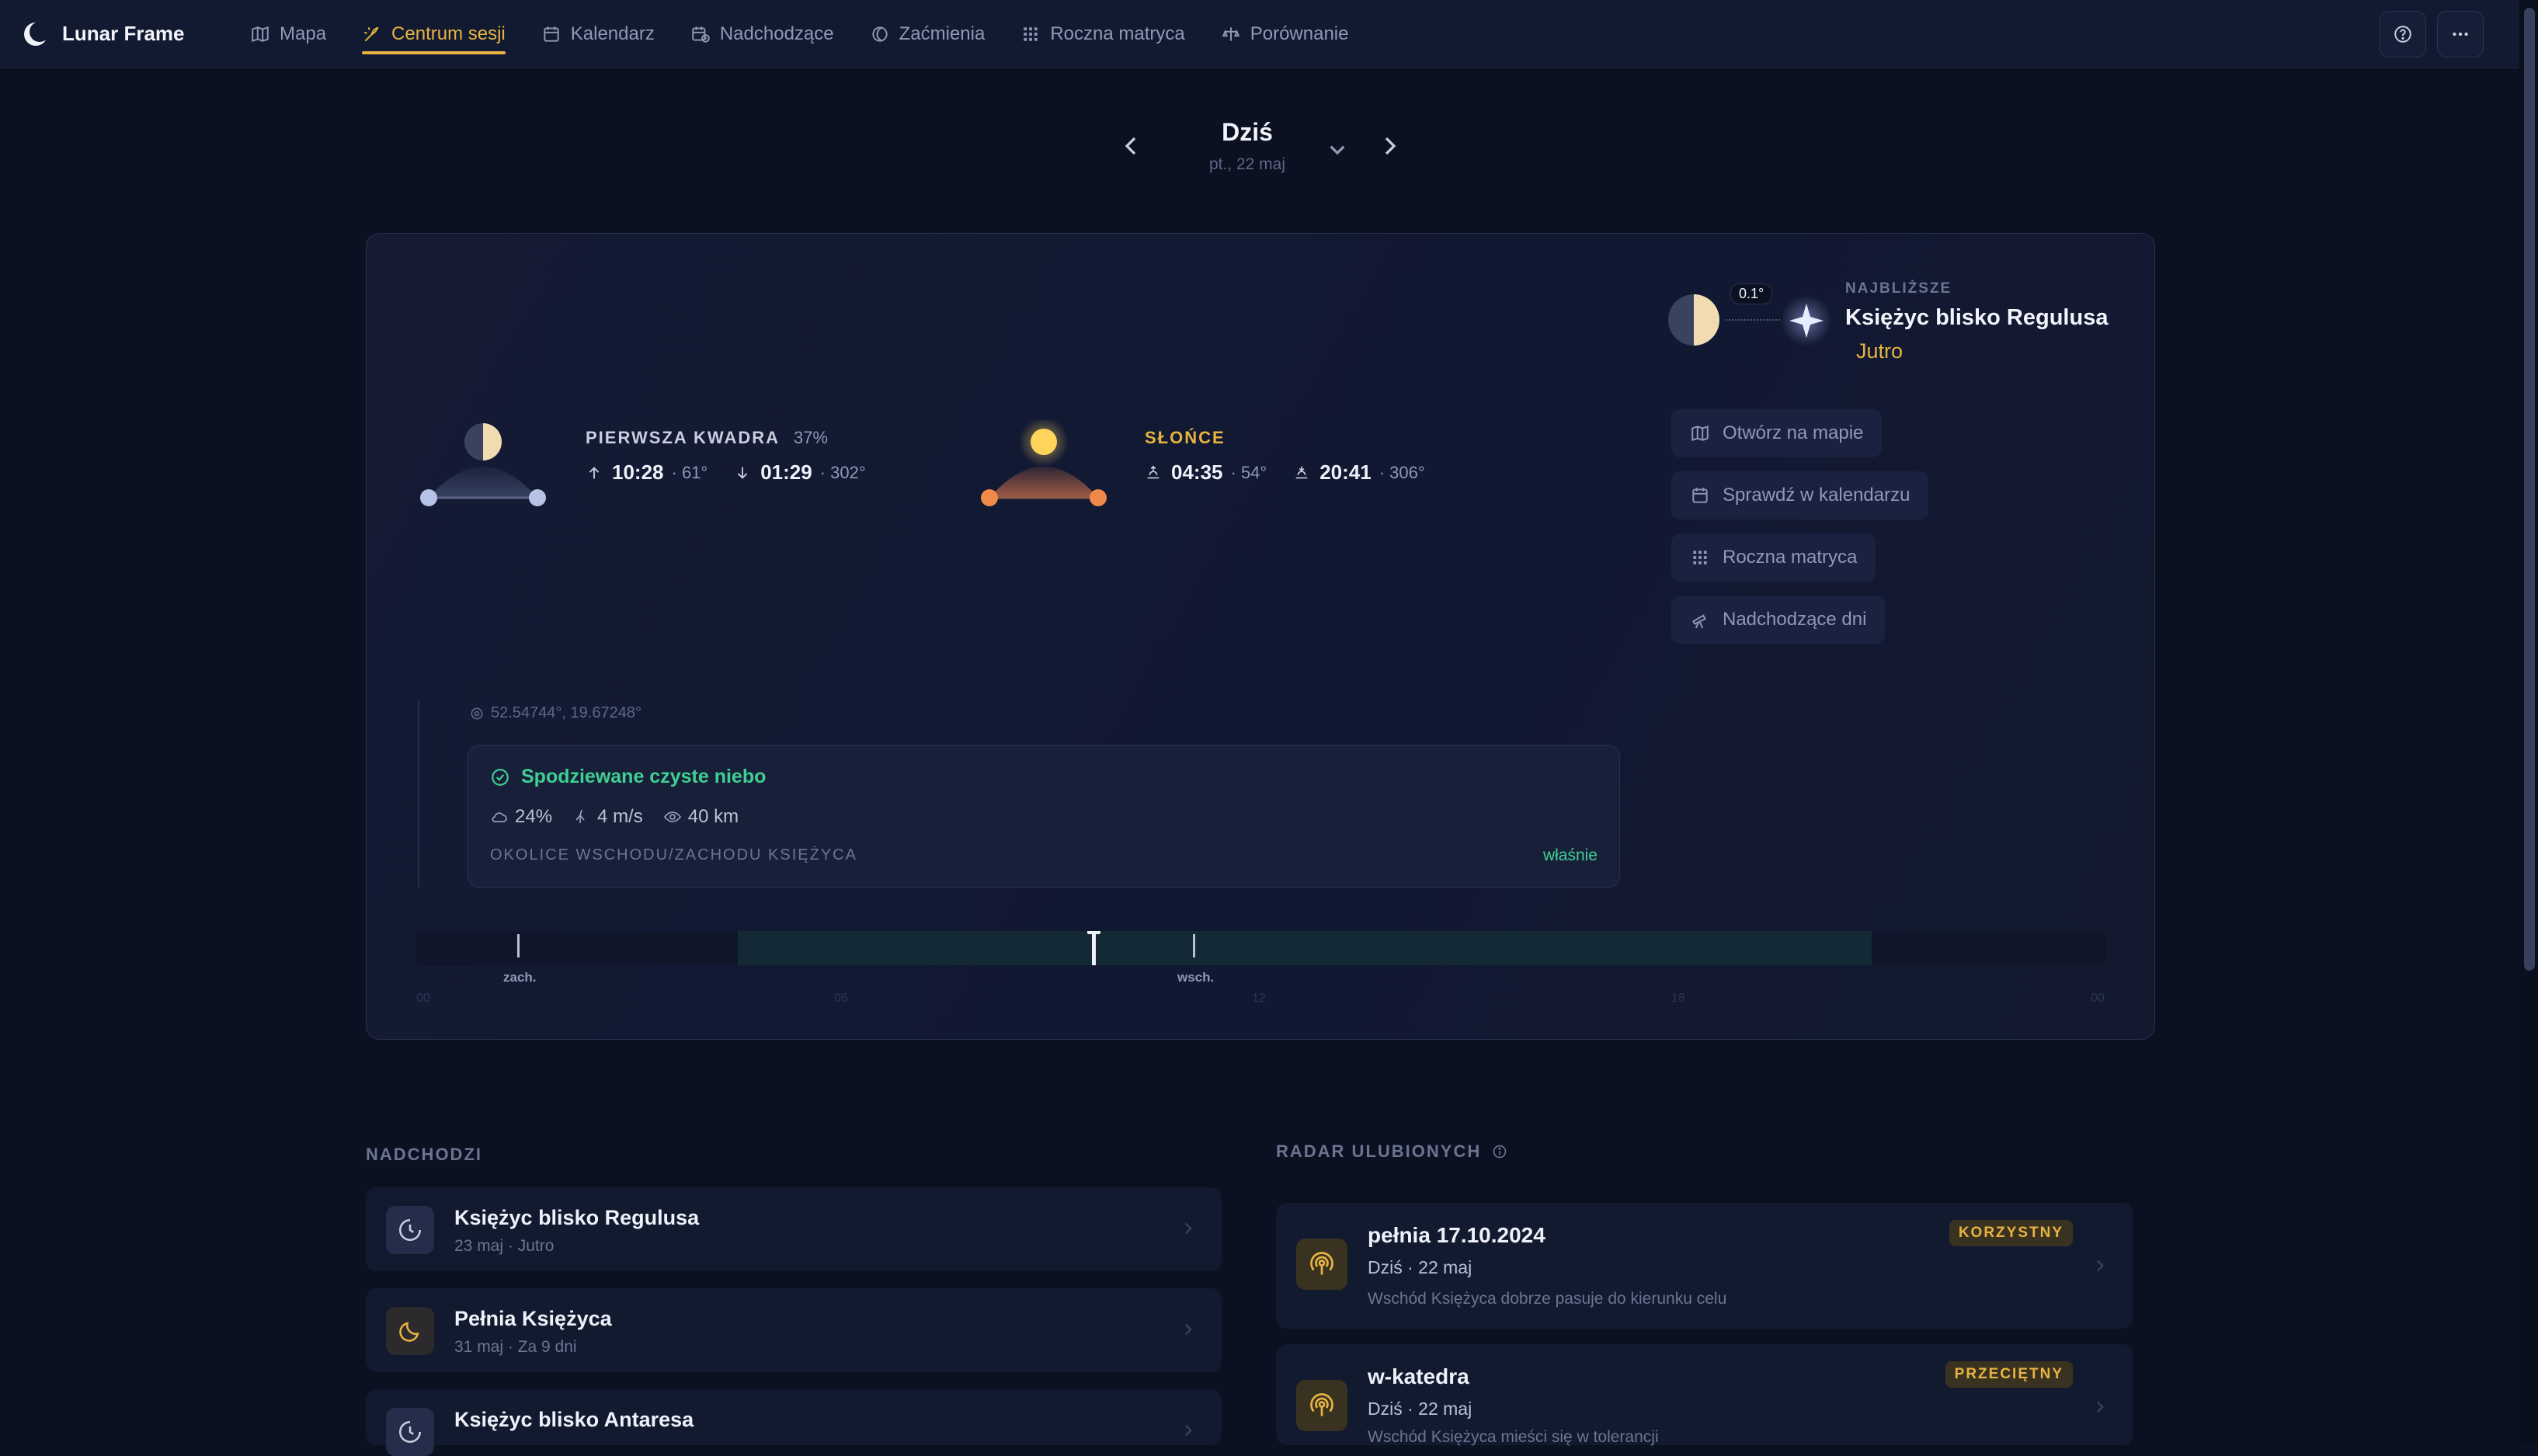 This screenshot has height=1456, width=2538. I want to click on date-title: Dziś, so click(1248, 132).